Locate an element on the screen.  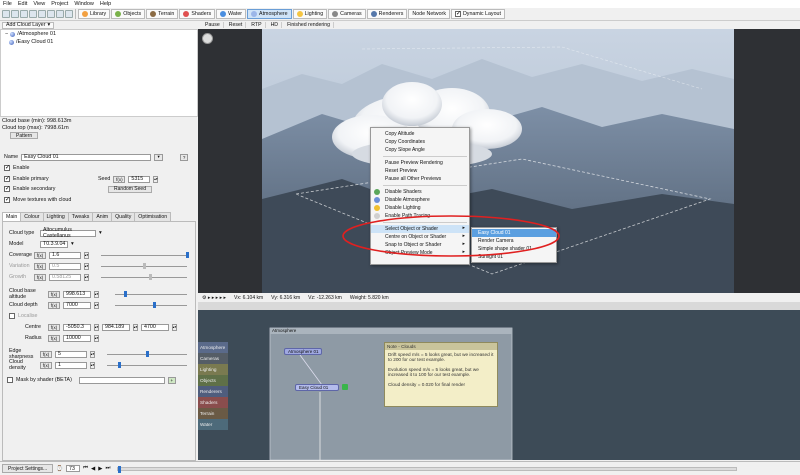
collapse-icon: − is located at coordinates (6, 34).